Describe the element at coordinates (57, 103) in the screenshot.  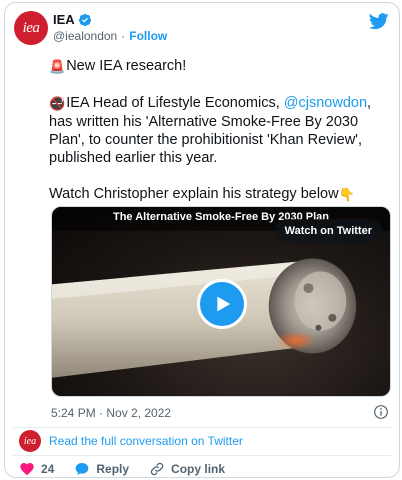
I see `no-smoking-emoji-icon: 🚭` at that location.